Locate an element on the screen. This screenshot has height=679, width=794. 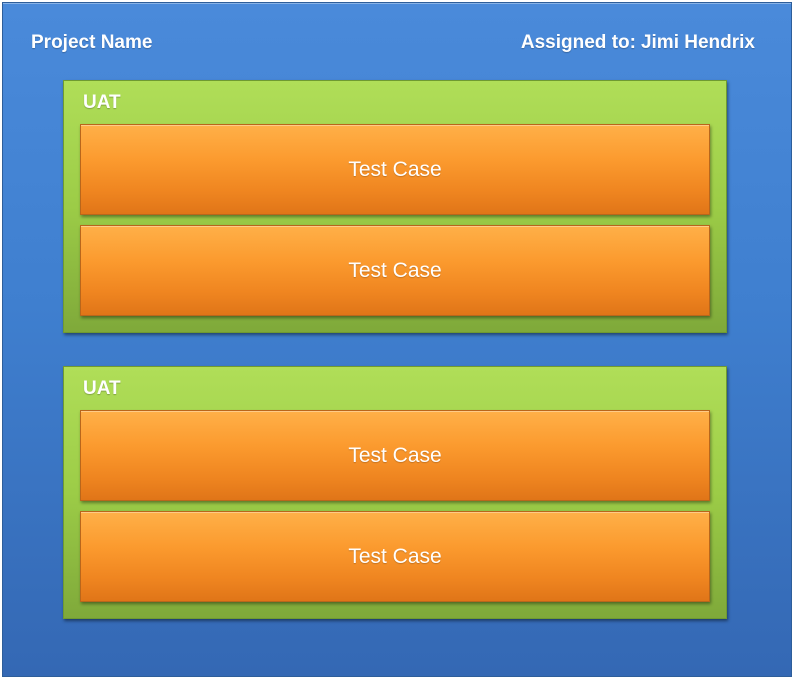
assigned-to: Assigned to: Jimi Hendrix is located at coordinates (638, 43).